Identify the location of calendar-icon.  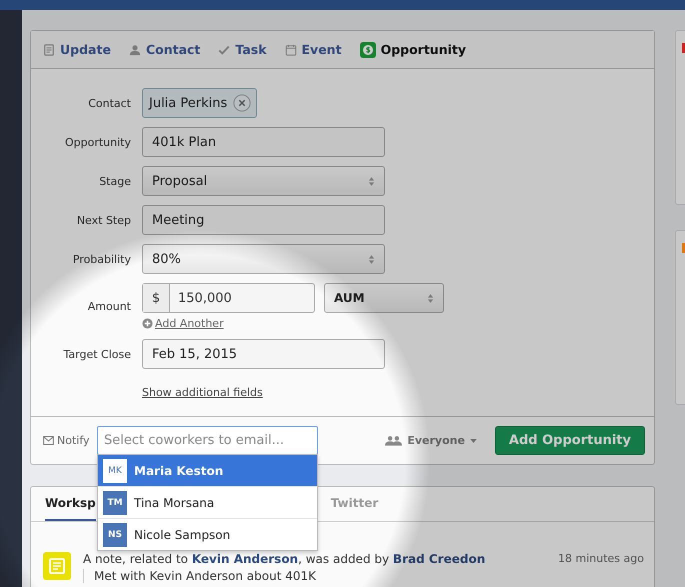
(290, 50).